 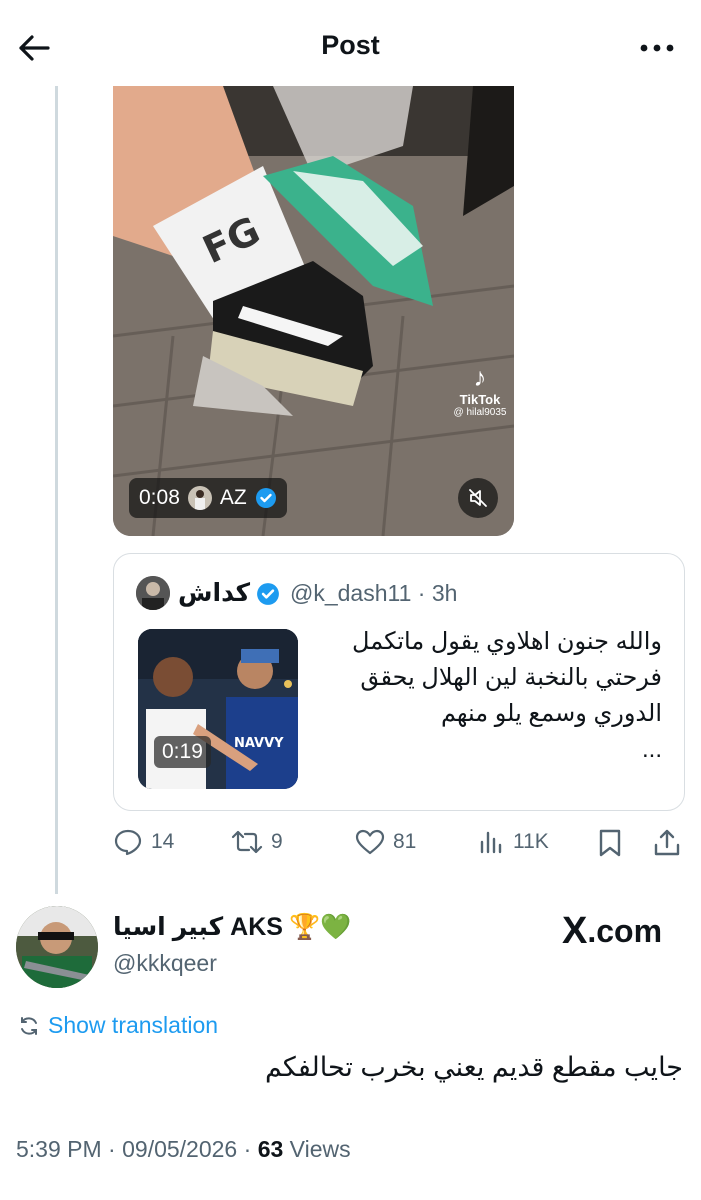 What do you see at coordinates (351, 593) in the screenshot?
I see `quote-handle-text: @k_dash11` at bounding box center [351, 593].